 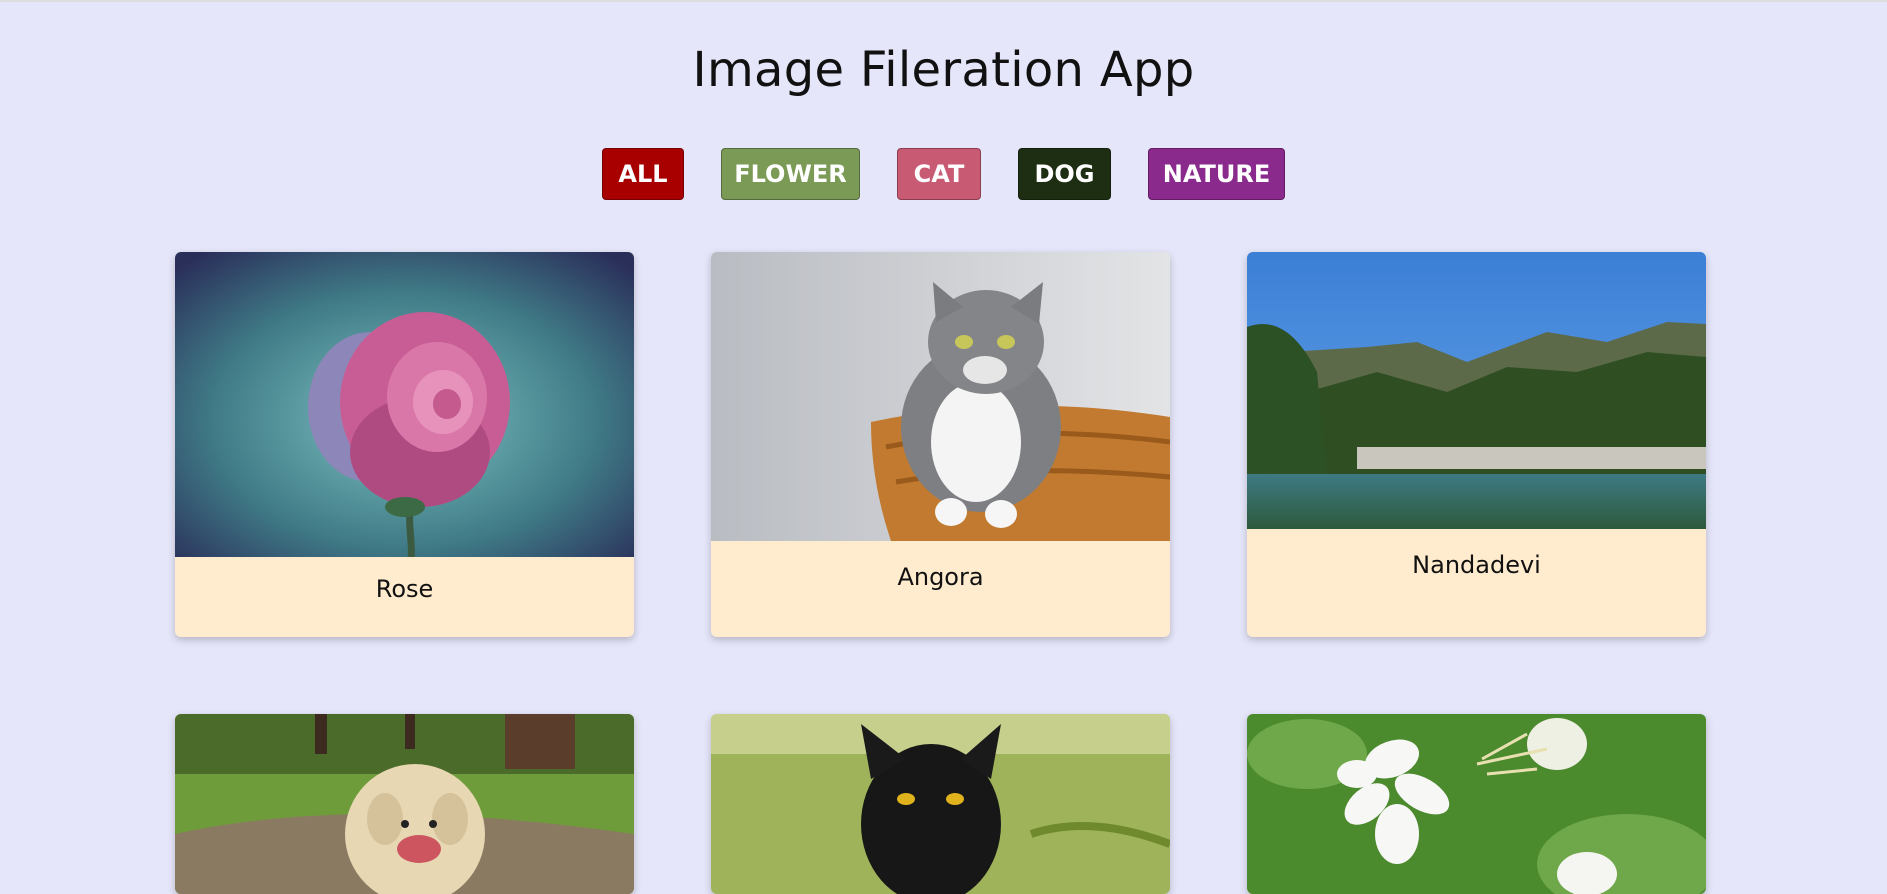 I want to click on image-card-black-cat, so click(x=940, y=804).